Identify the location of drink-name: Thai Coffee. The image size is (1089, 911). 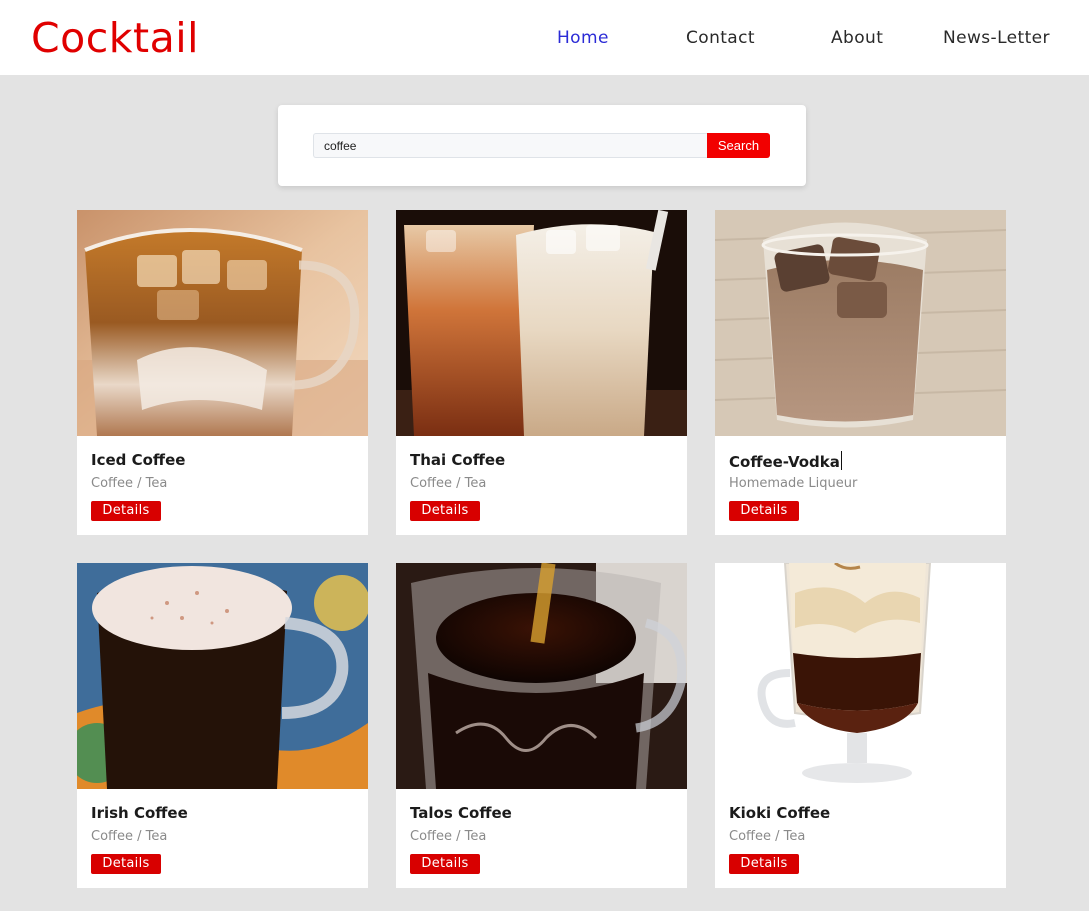
(458, 460).